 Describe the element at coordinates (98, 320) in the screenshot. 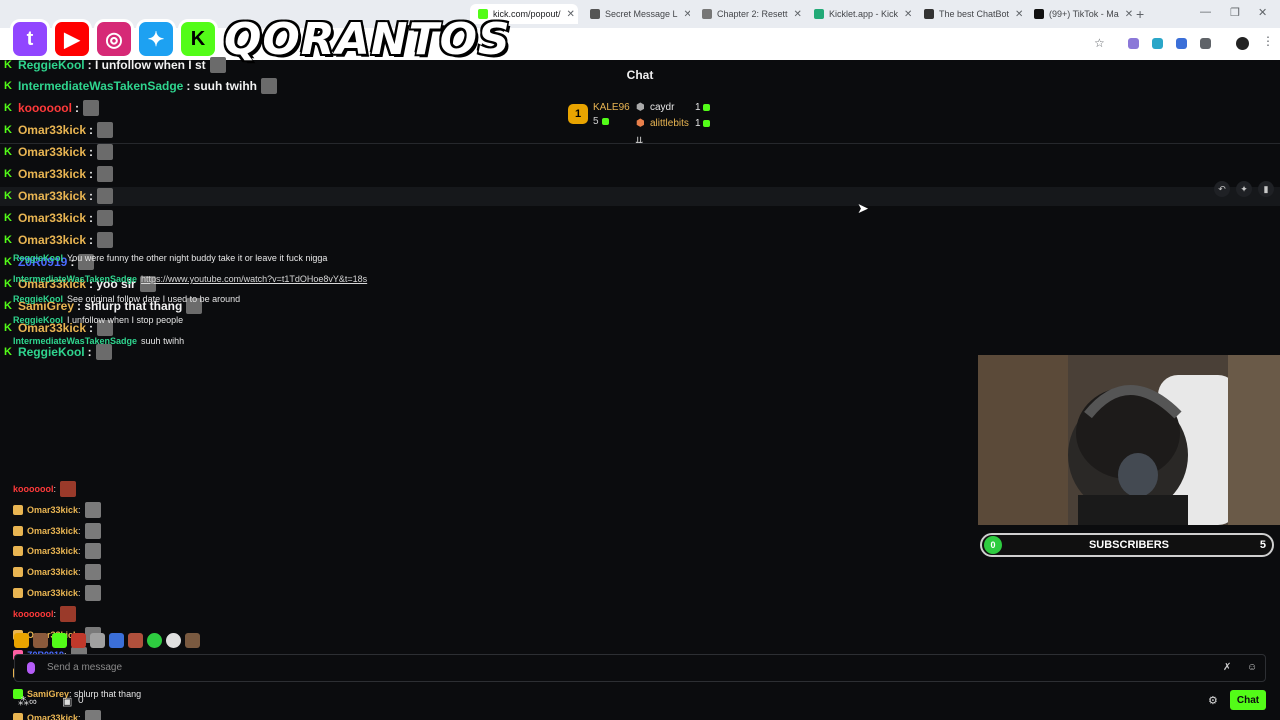

I see `mid-chat-message: ReggieKool I unfollow when I stop people` at that location.